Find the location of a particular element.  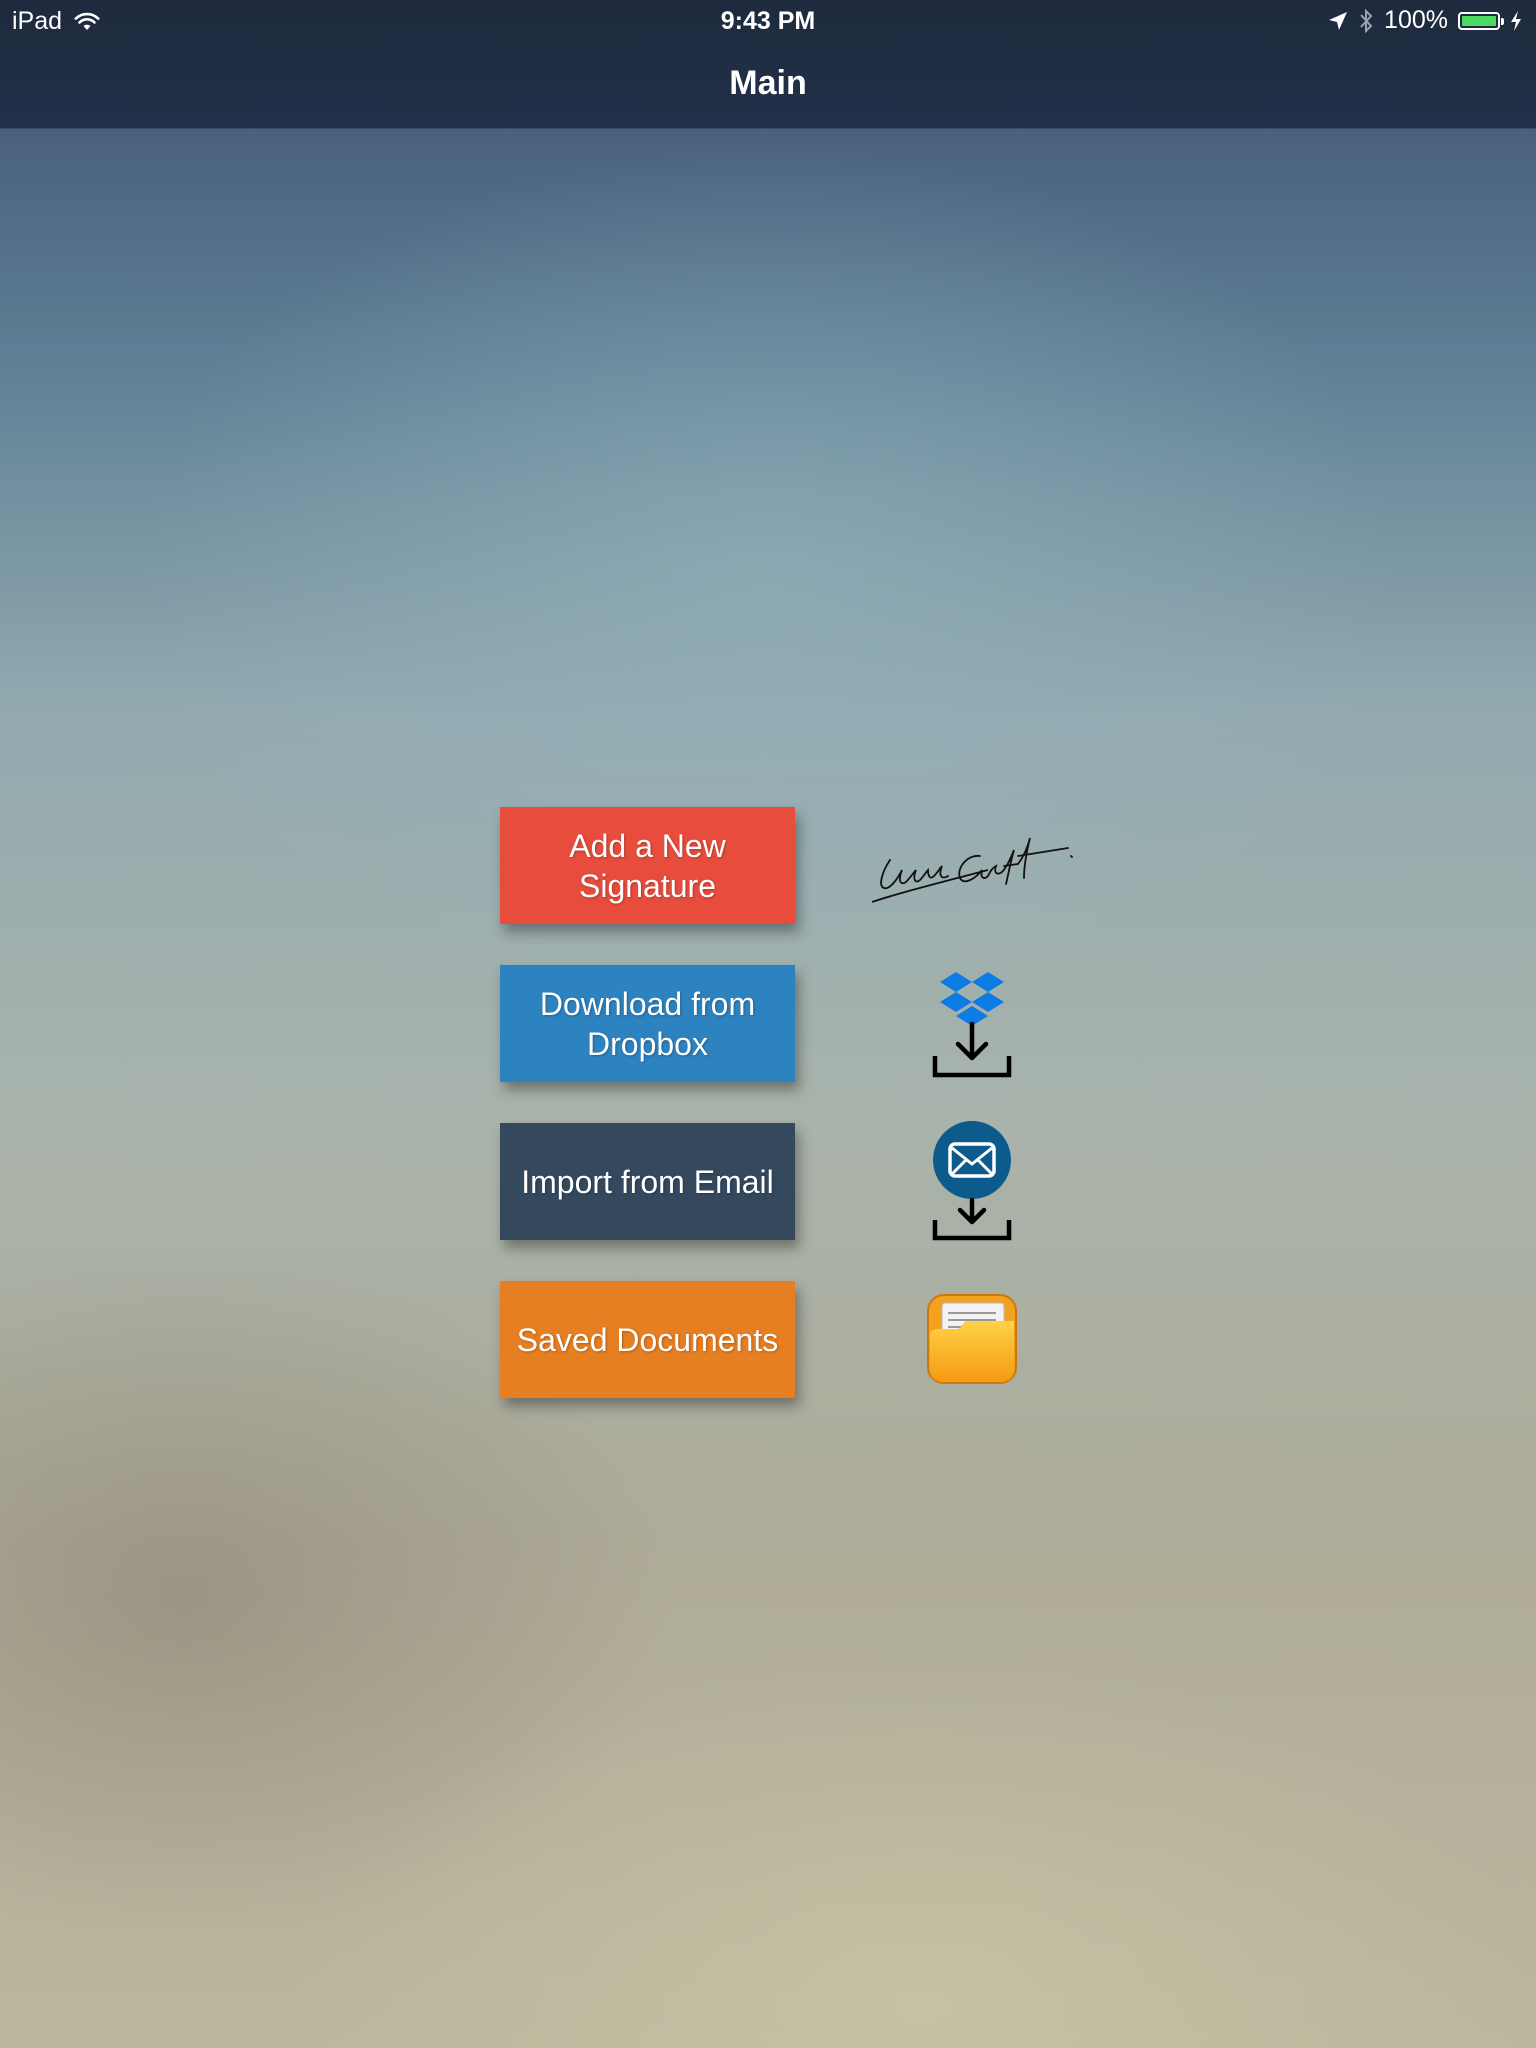

add-signature-button: Add a New Signature is located at coordinates (647, 865).